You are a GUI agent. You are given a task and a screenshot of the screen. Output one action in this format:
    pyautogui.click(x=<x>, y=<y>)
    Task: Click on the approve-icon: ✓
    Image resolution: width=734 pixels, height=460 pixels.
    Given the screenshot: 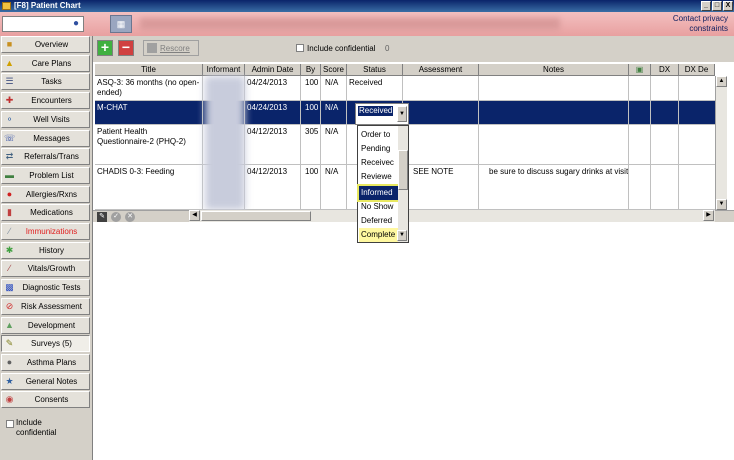 What is the action you would take?
    pyautogui.click(x=116, y=217)
    